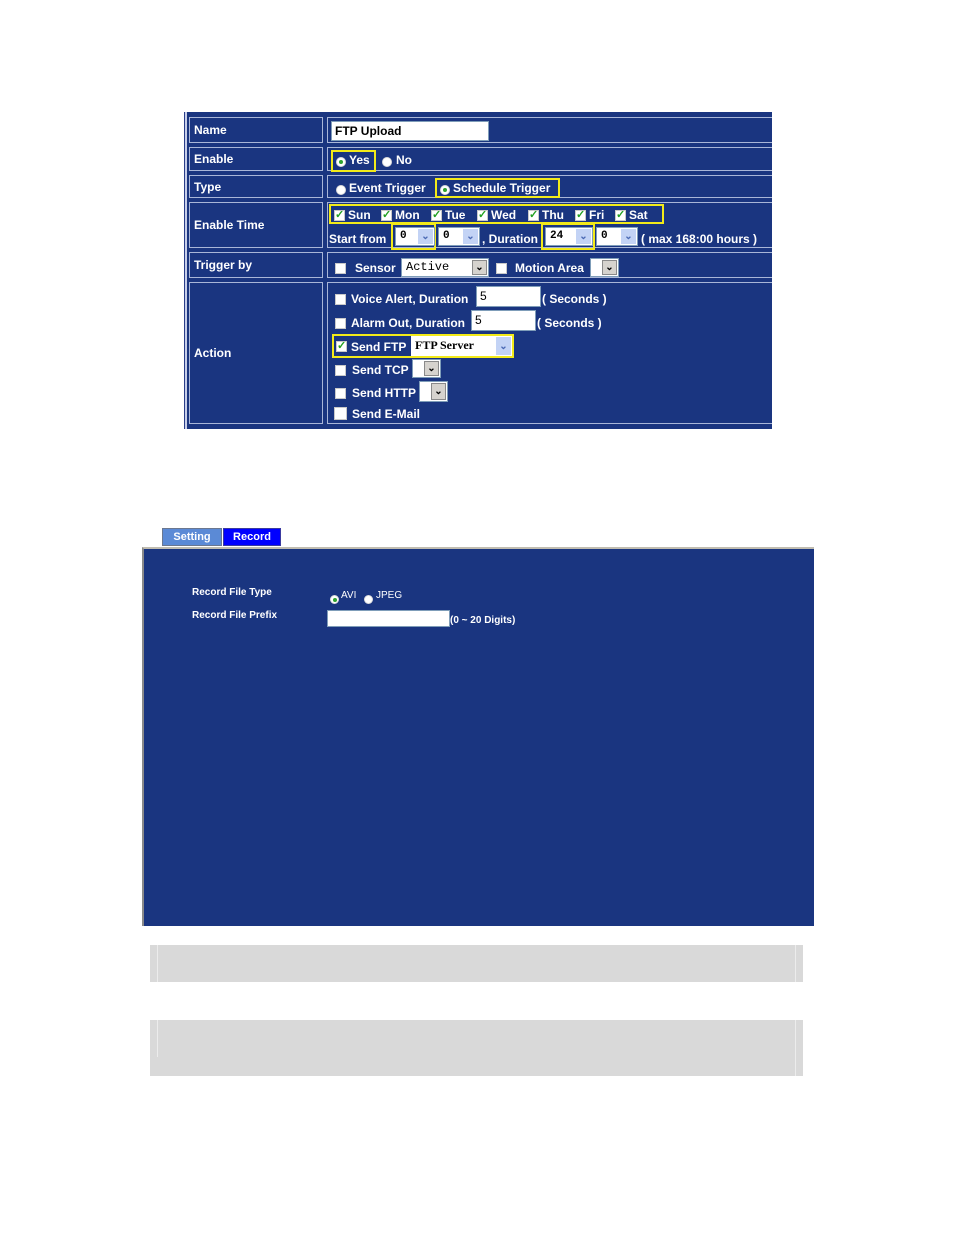  I want to click on send-http-select: ⌄, so click(433, 391).